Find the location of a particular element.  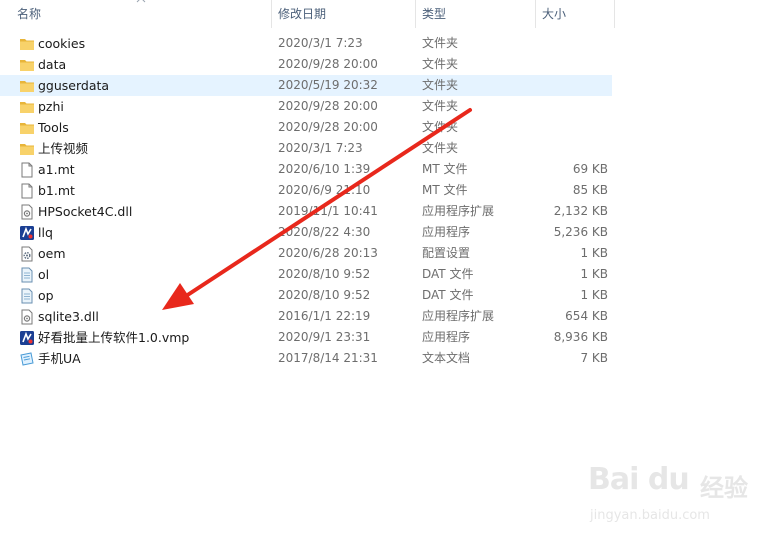

watermark-title: 经验 is located at coordinates (724, 488).